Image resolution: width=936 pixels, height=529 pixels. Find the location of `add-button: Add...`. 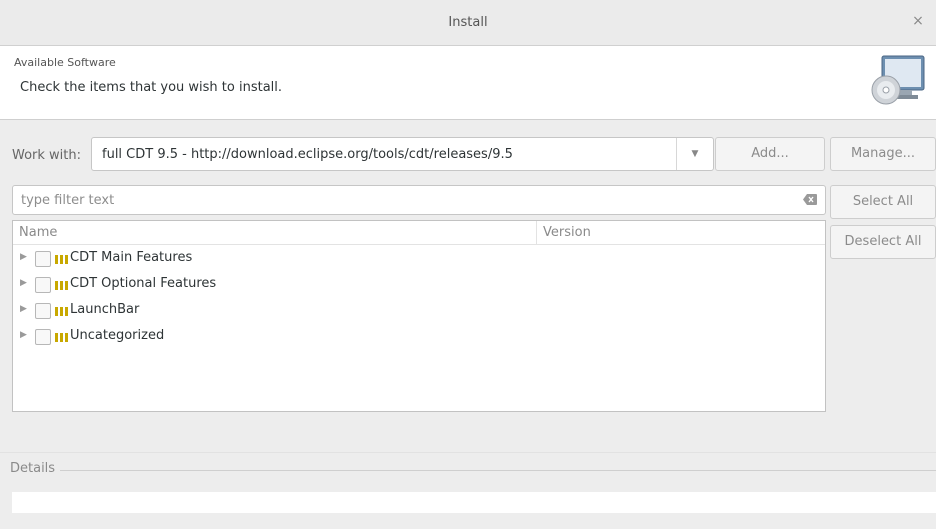

add-button: Add... is located at coordinates (770, 154).